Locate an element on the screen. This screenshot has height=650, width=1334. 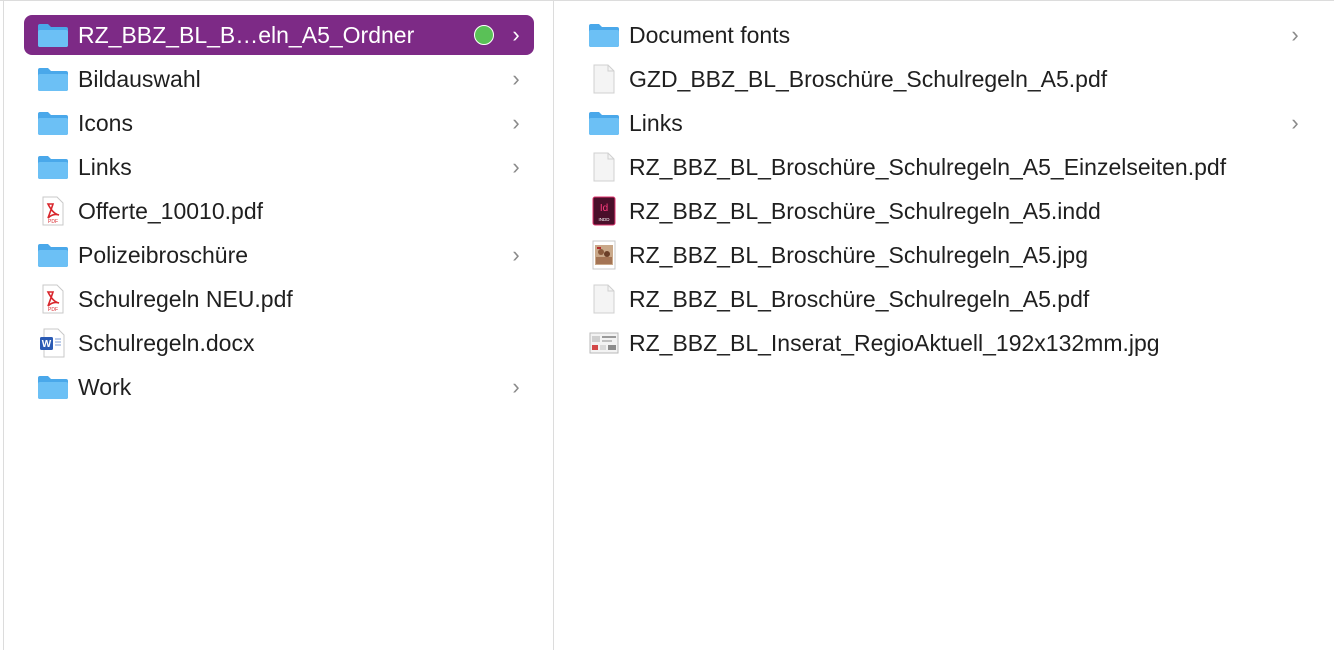
wide-image-thumbnail-icon is located at coordinates (604, 343).